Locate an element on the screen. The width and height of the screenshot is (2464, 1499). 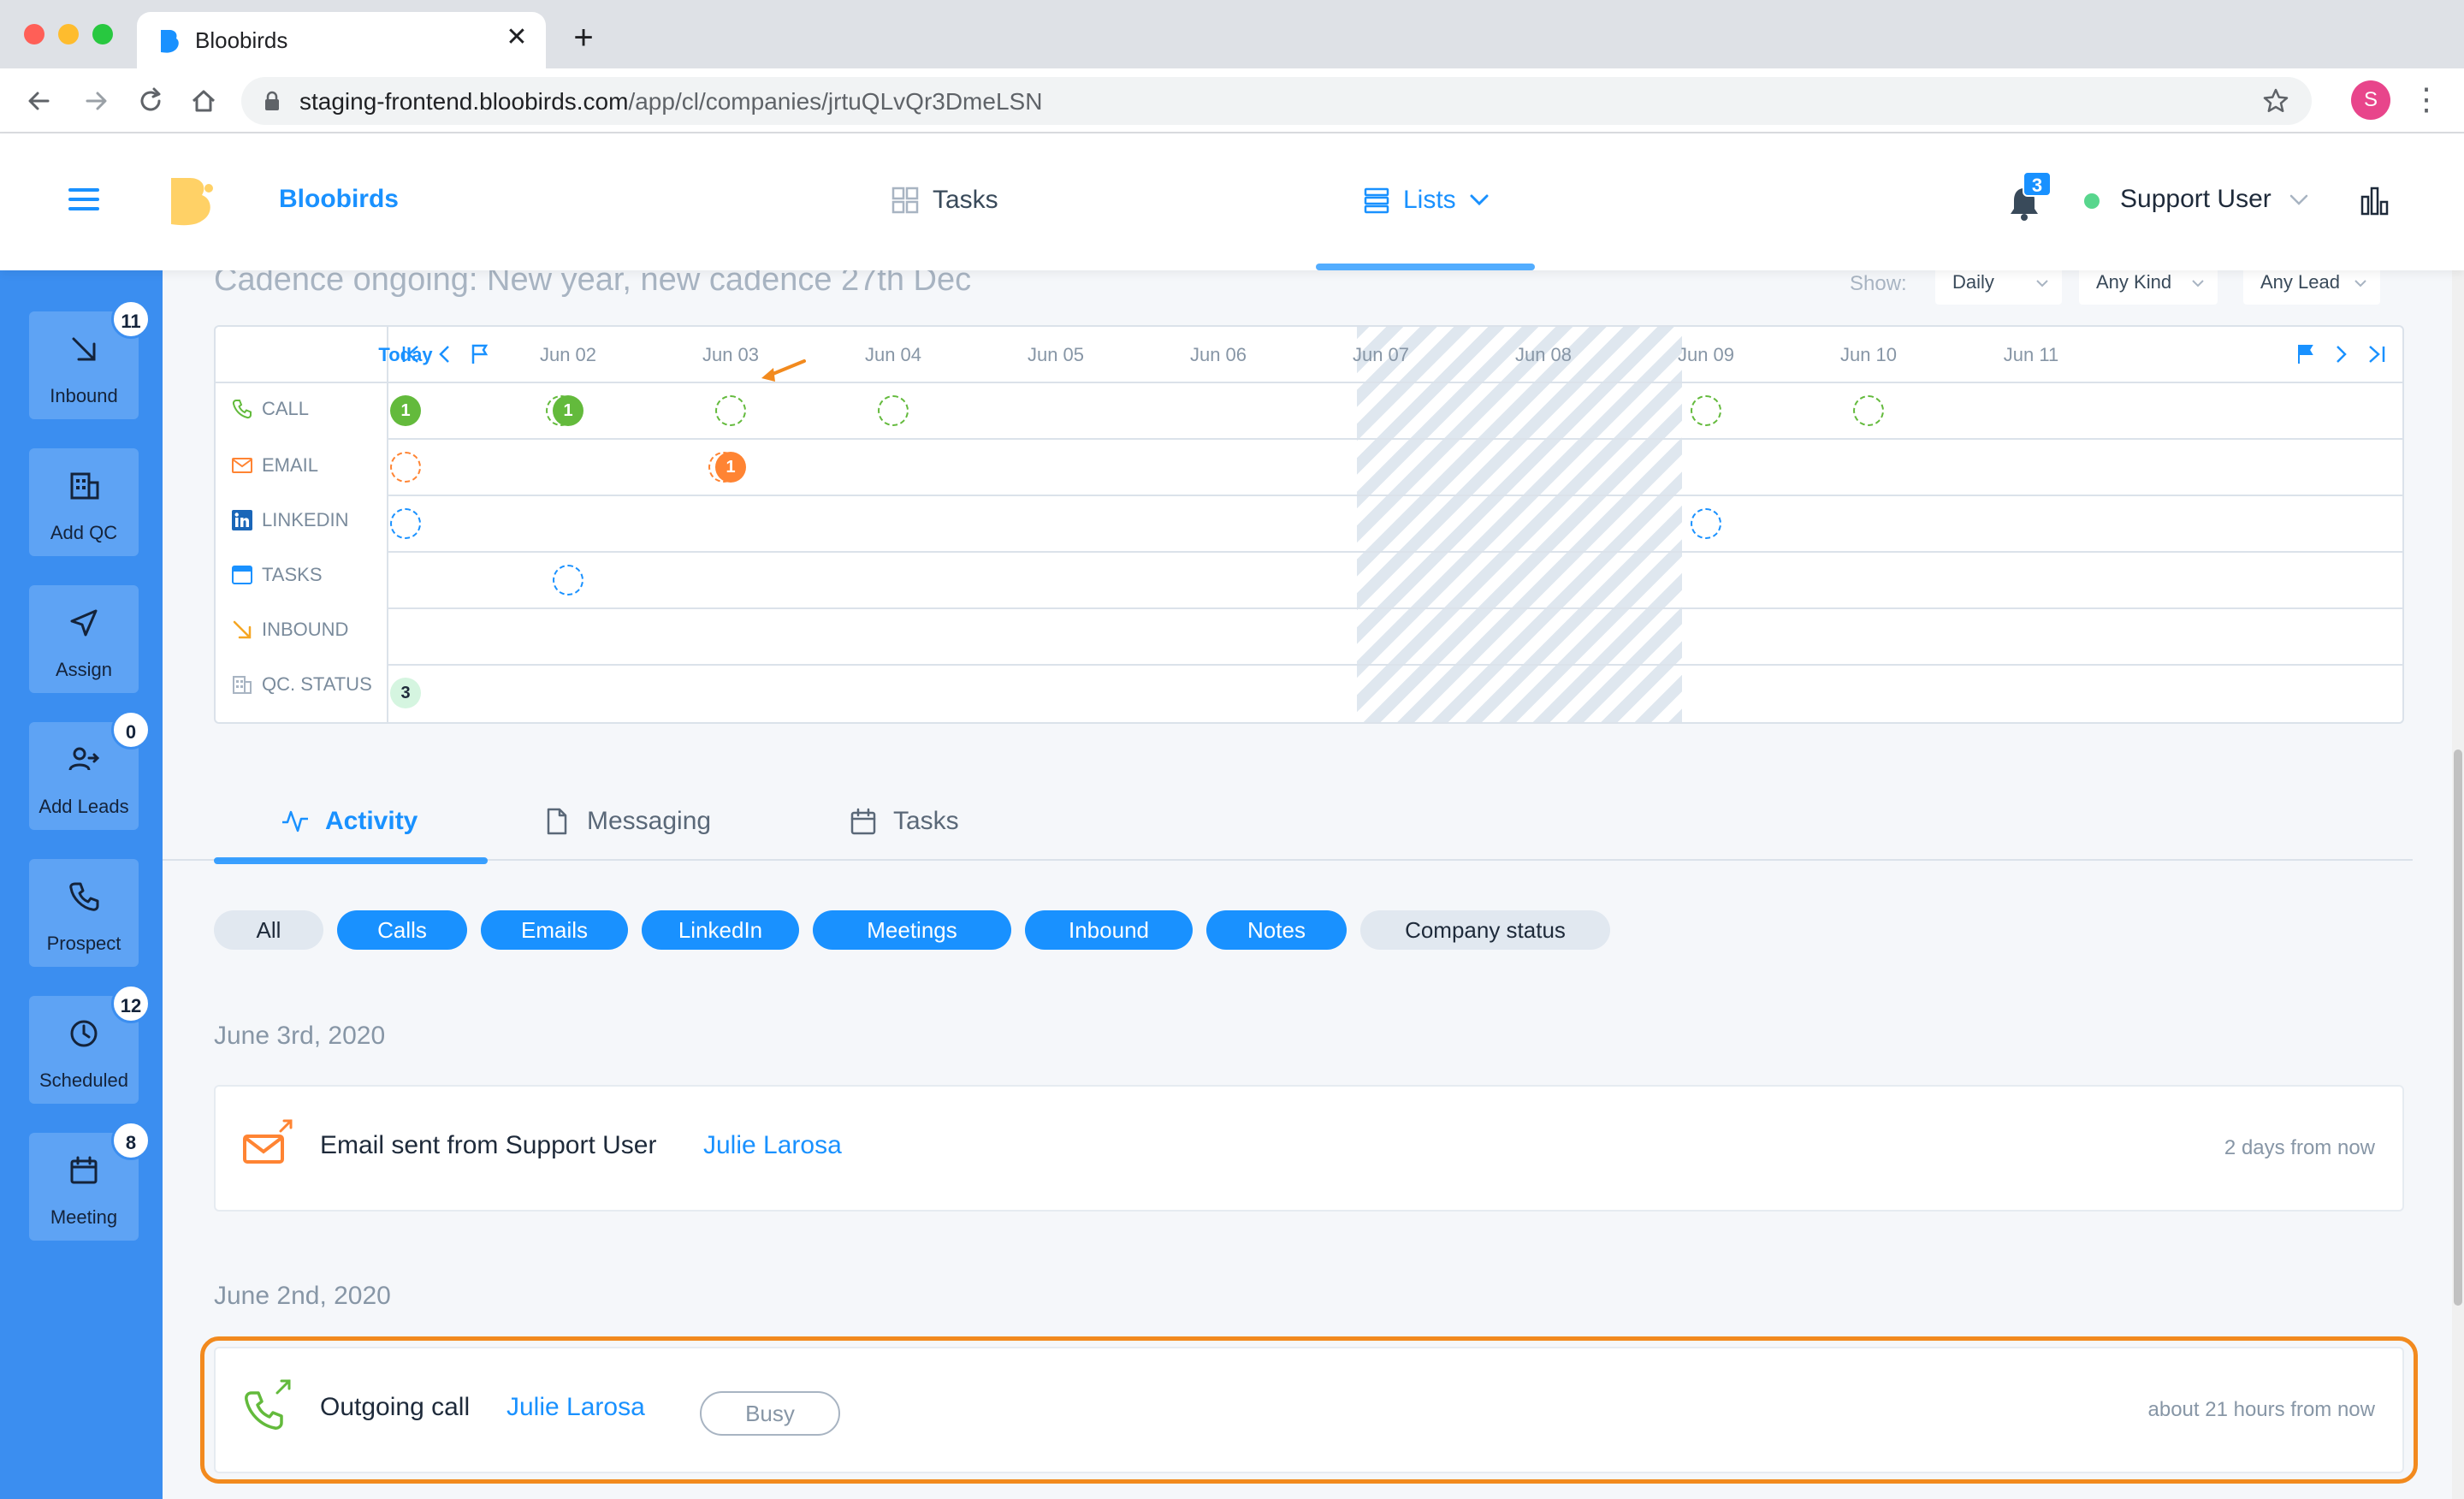
bar-chart-icon is located at coordinates (2375, 200).